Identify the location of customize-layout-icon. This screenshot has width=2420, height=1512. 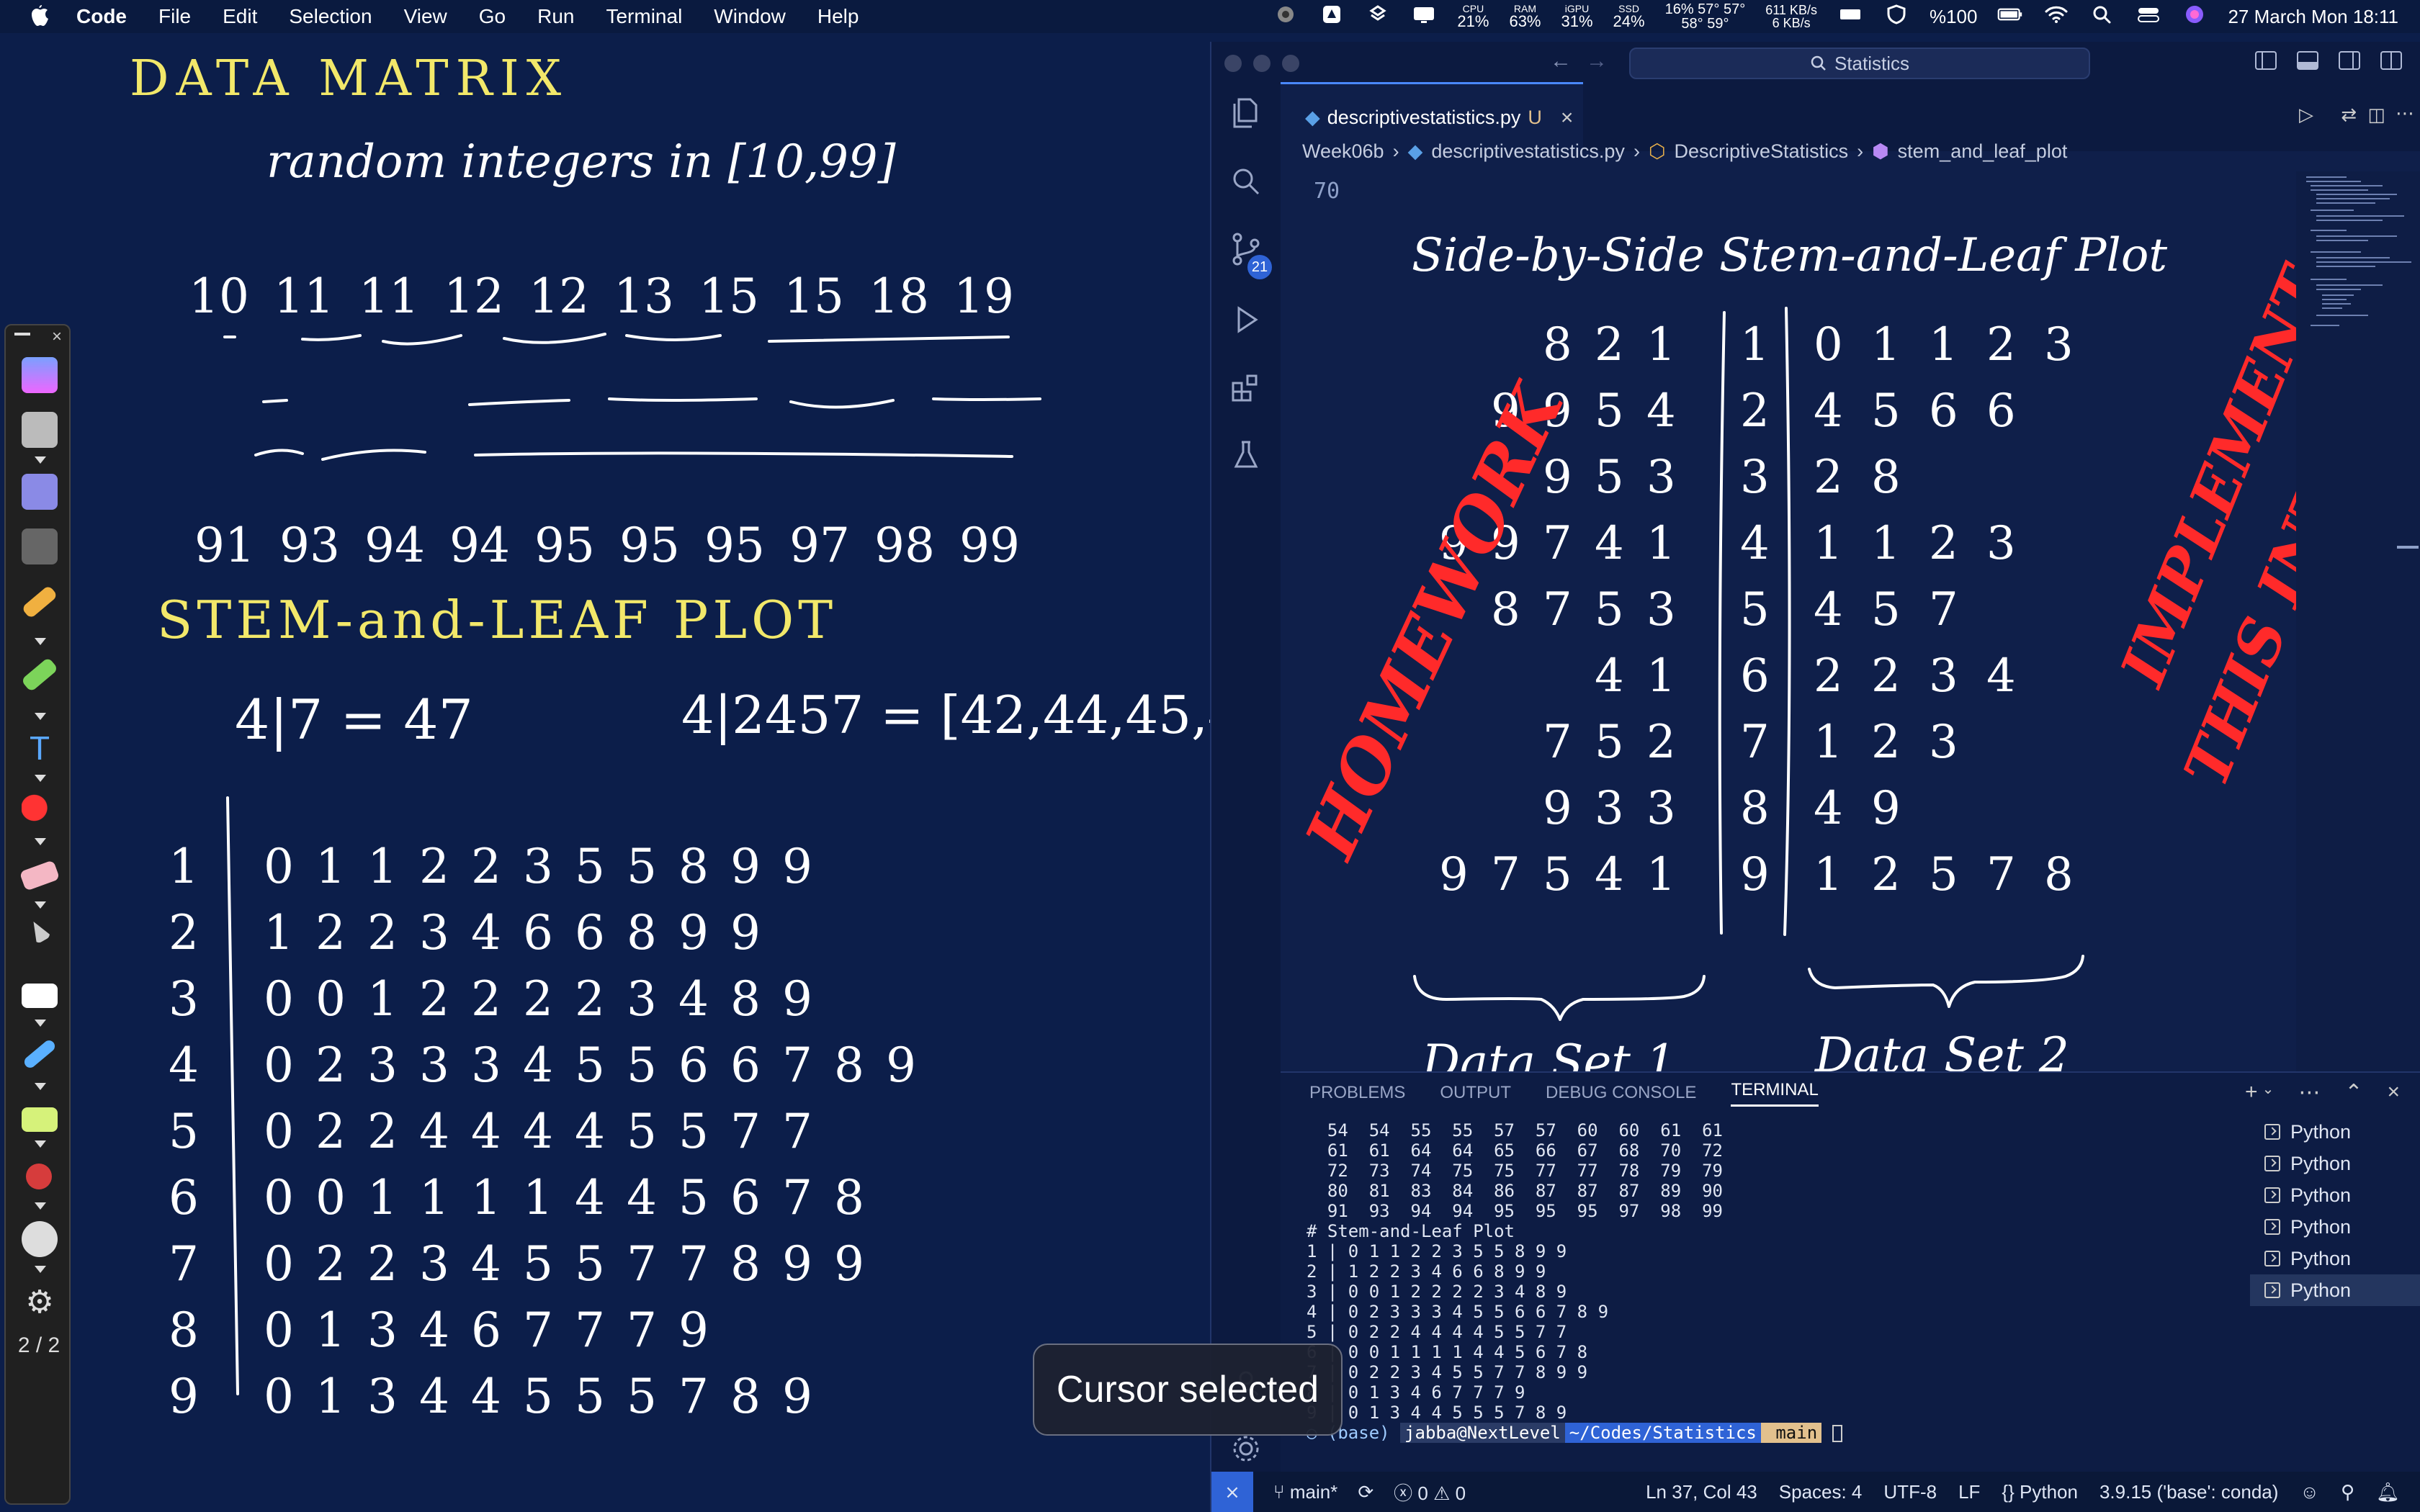
(2391, 62).